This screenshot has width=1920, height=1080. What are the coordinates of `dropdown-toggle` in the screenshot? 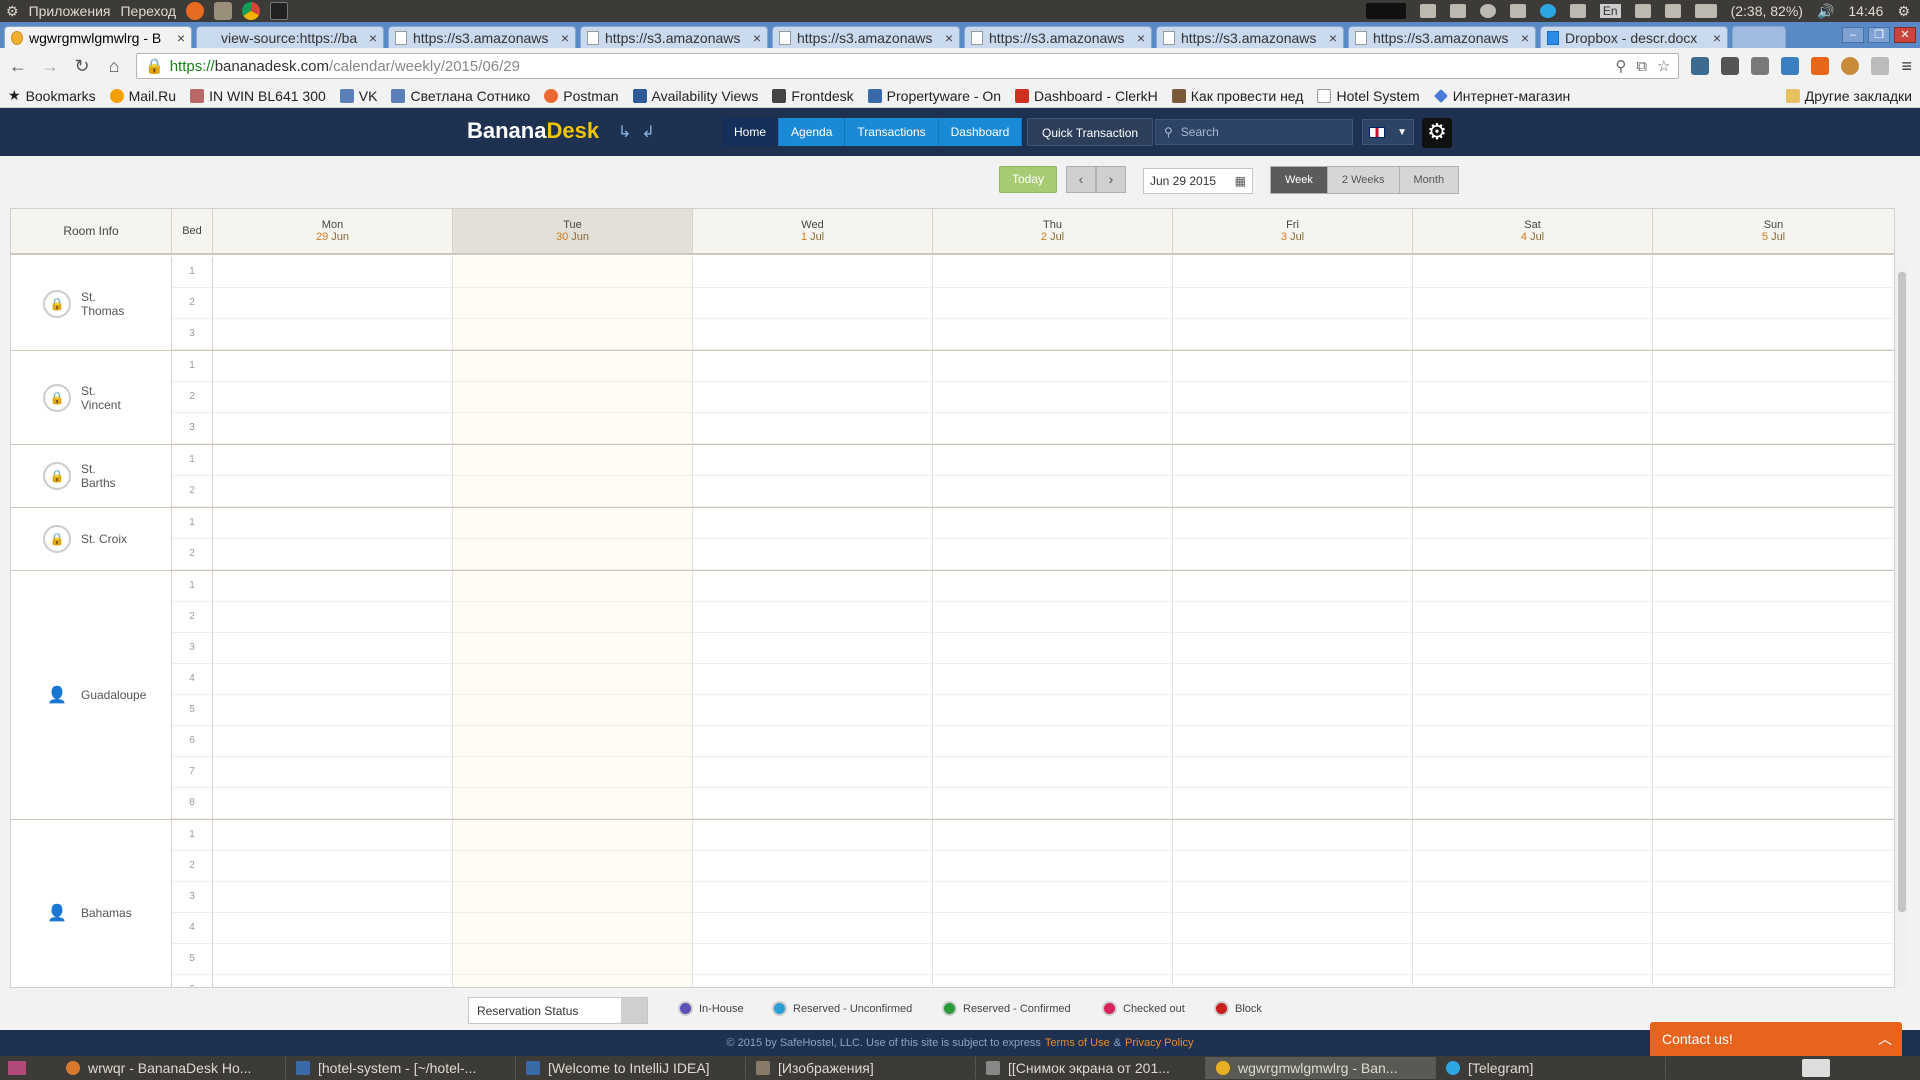 It's located at (634, 1010).